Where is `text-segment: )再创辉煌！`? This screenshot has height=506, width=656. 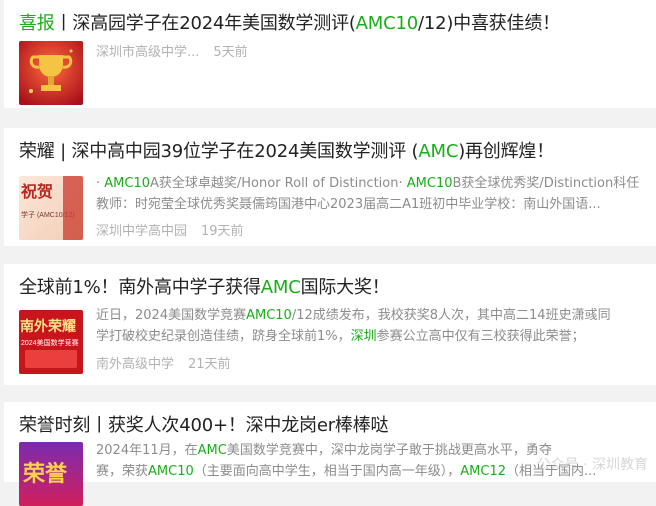
text-segment: )再创辉煌！ is located at coordinates (506, 151).